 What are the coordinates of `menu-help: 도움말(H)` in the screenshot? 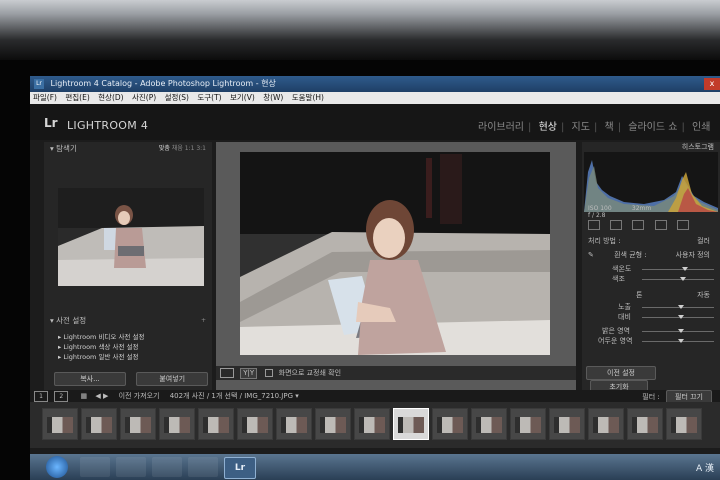 It's located at (308, 97).